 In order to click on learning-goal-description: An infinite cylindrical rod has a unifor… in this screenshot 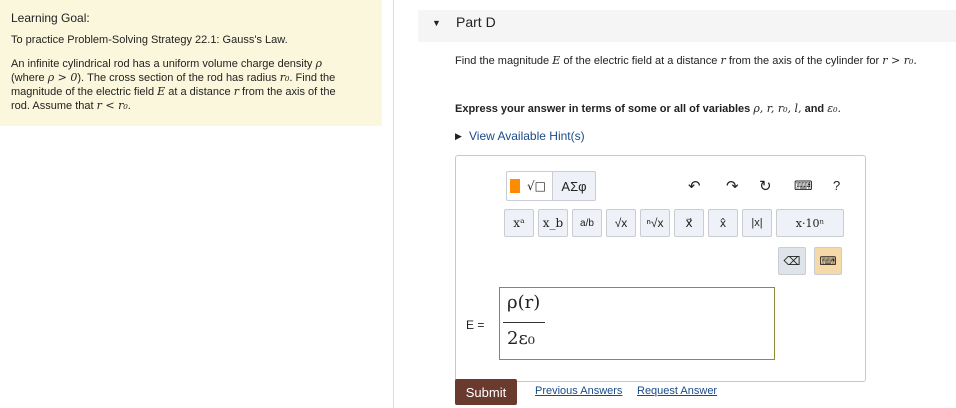, I will do `click(173, 84)`.